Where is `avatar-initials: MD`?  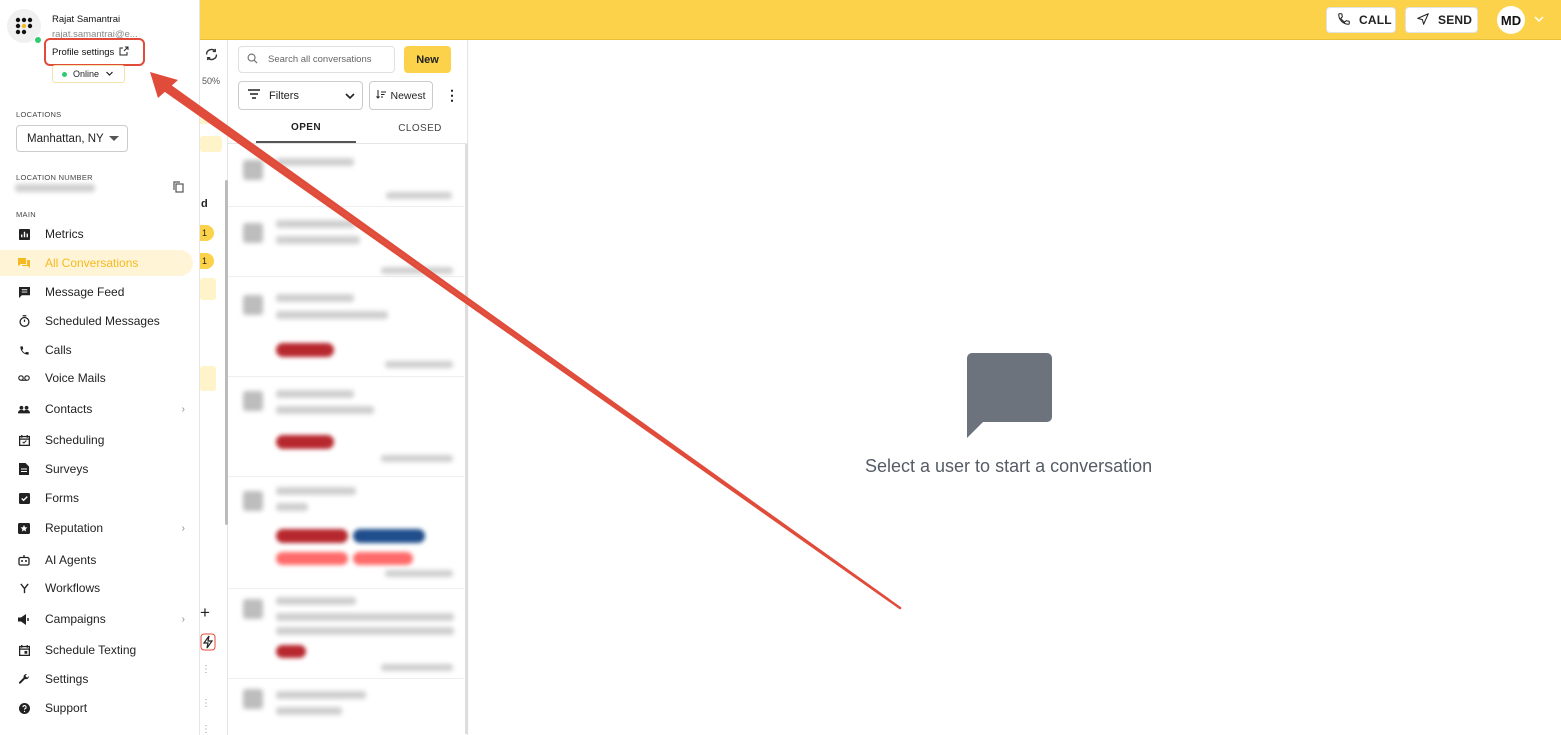 avatar-initials: MD is located at coordinates (1511, 20).